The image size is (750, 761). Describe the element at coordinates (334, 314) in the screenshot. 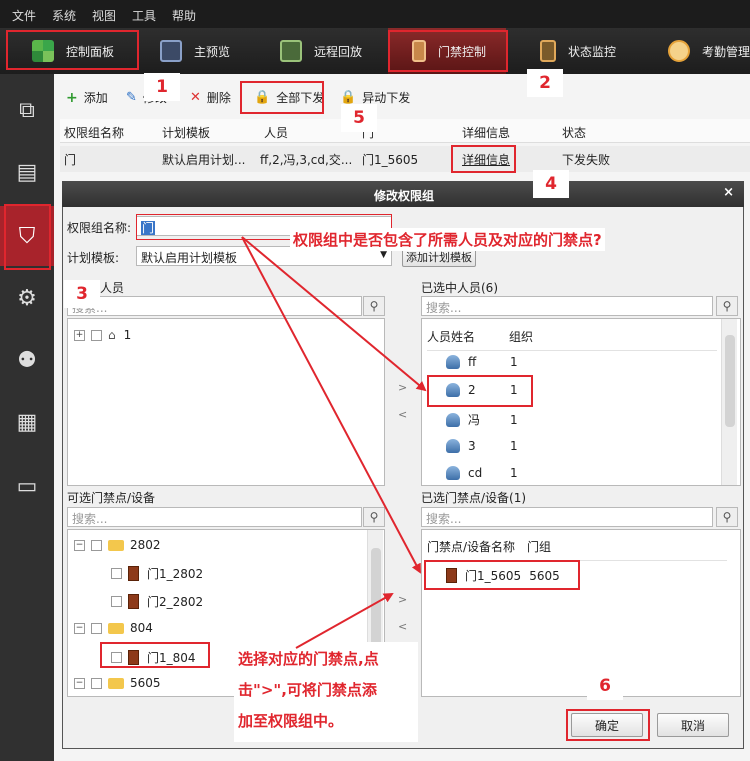

I see `arrow-to-person` at that location.